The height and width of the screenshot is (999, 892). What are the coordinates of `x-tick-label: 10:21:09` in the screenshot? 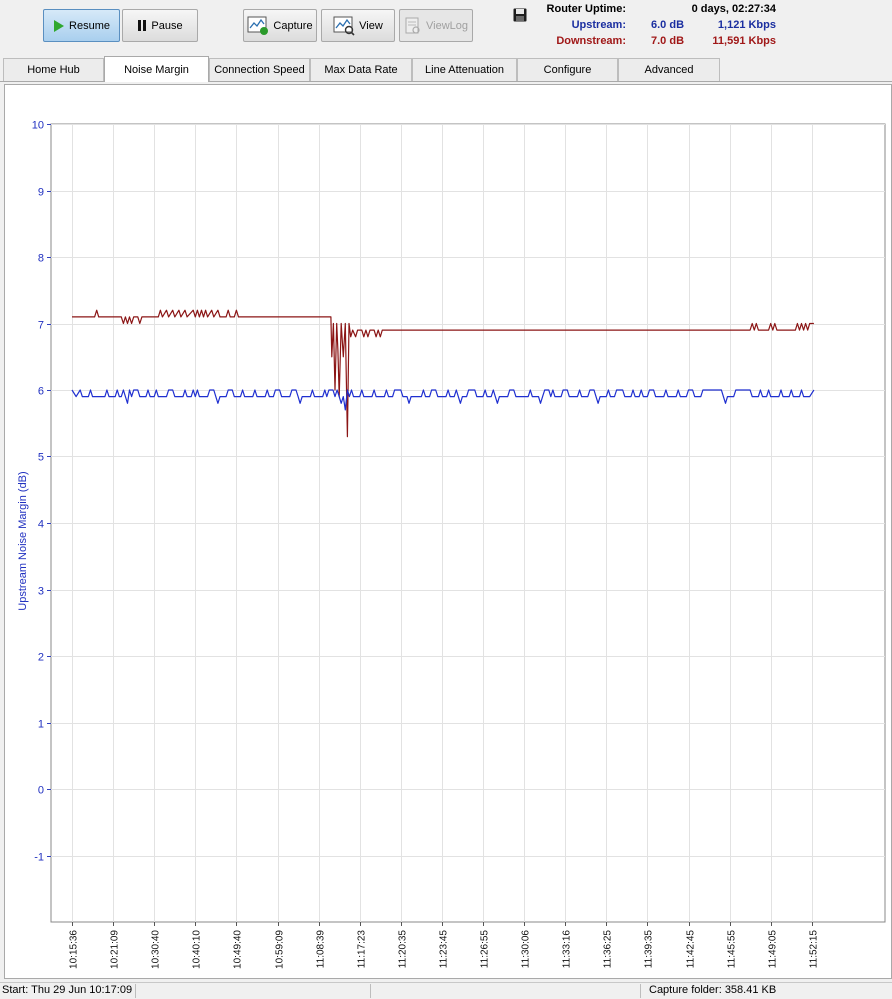 It's located at (115, 949).